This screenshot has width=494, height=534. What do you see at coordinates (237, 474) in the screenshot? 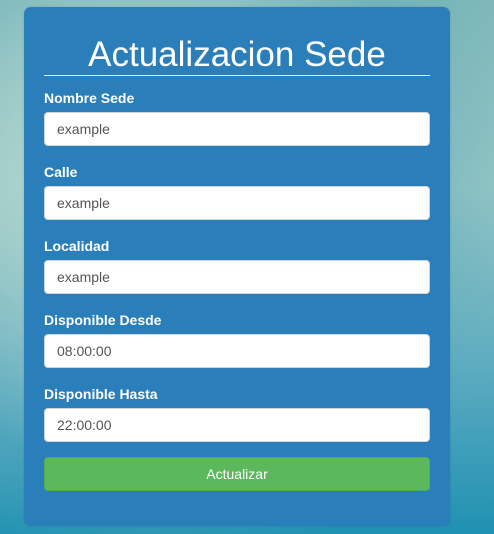
I see `actualizar-button: Actualizar` at bounding box center [237, 474].